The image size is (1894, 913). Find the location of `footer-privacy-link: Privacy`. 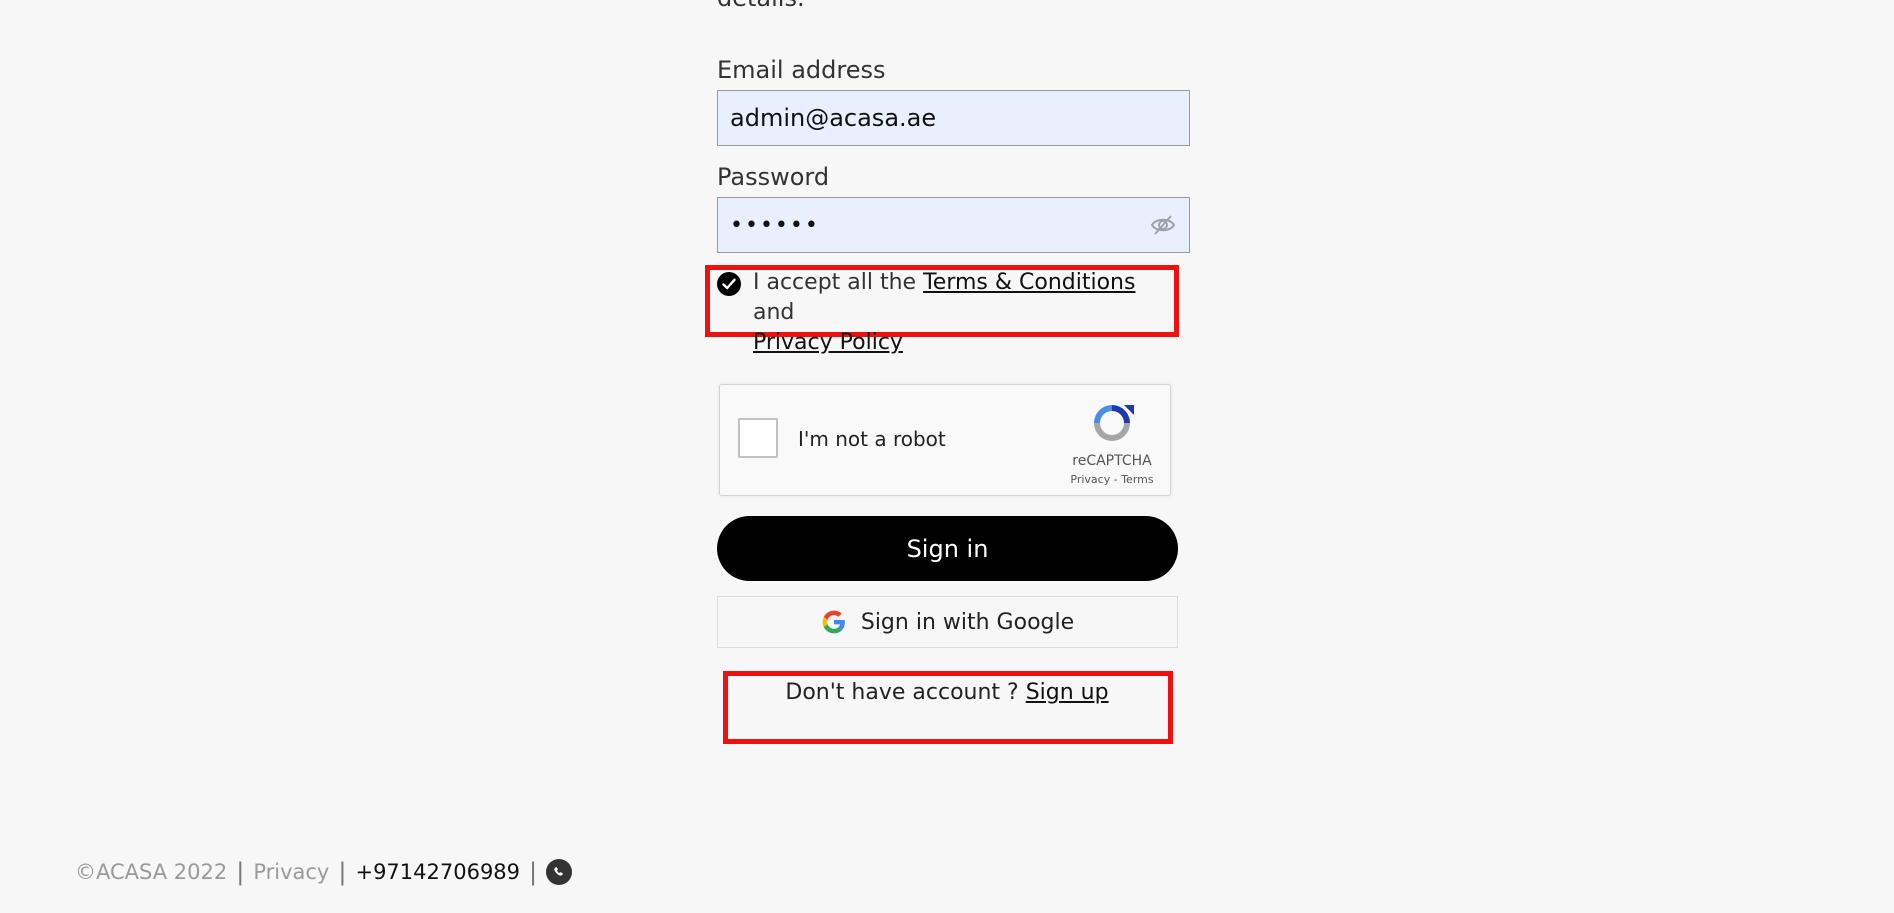

footer-privacy-link: Privacy is located at coordinates (291, 872).